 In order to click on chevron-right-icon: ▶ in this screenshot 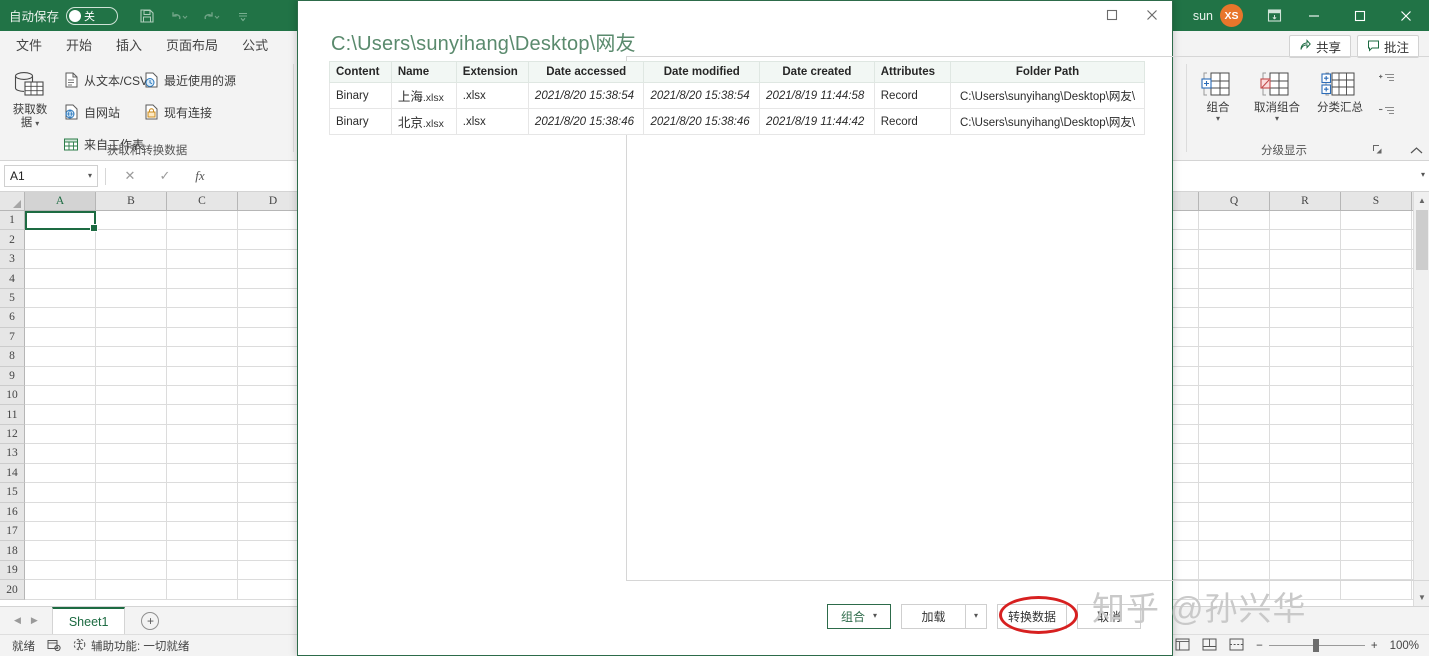, I will do `click(34, 620)`.